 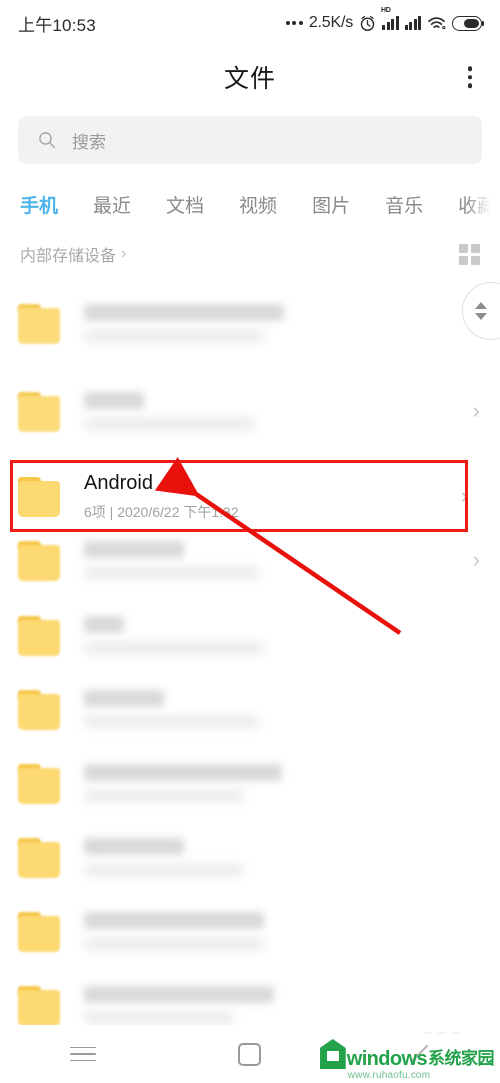 I want to click on tab-recent: 最近, so click(x=112, y=204).